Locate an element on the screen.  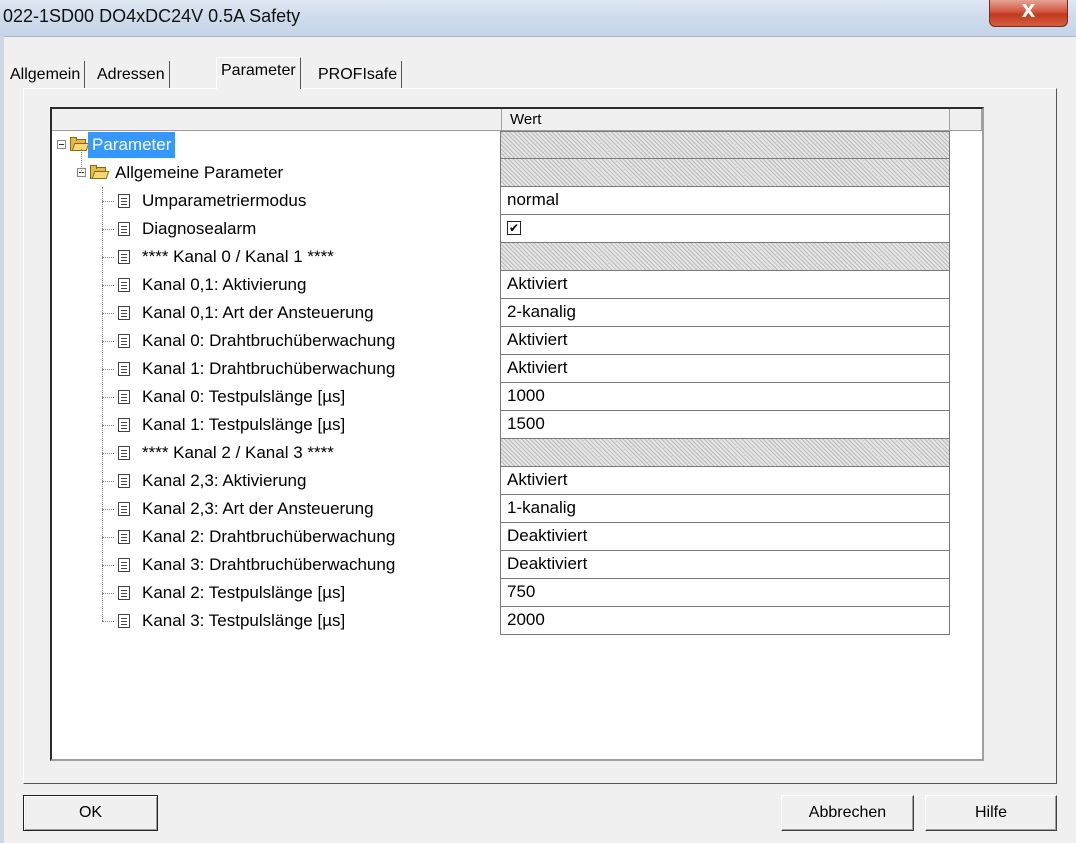
tree-row: Kanal 0,1: Art der Ansteuerung 2-kanalig is located at coordinates (526, 313).